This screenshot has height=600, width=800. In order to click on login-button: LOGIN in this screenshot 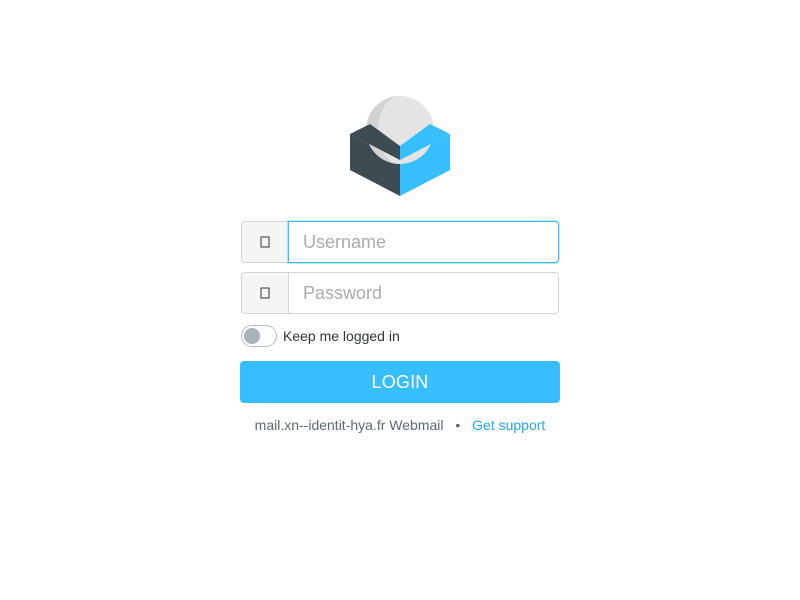, I will do `click(400, 382)`.